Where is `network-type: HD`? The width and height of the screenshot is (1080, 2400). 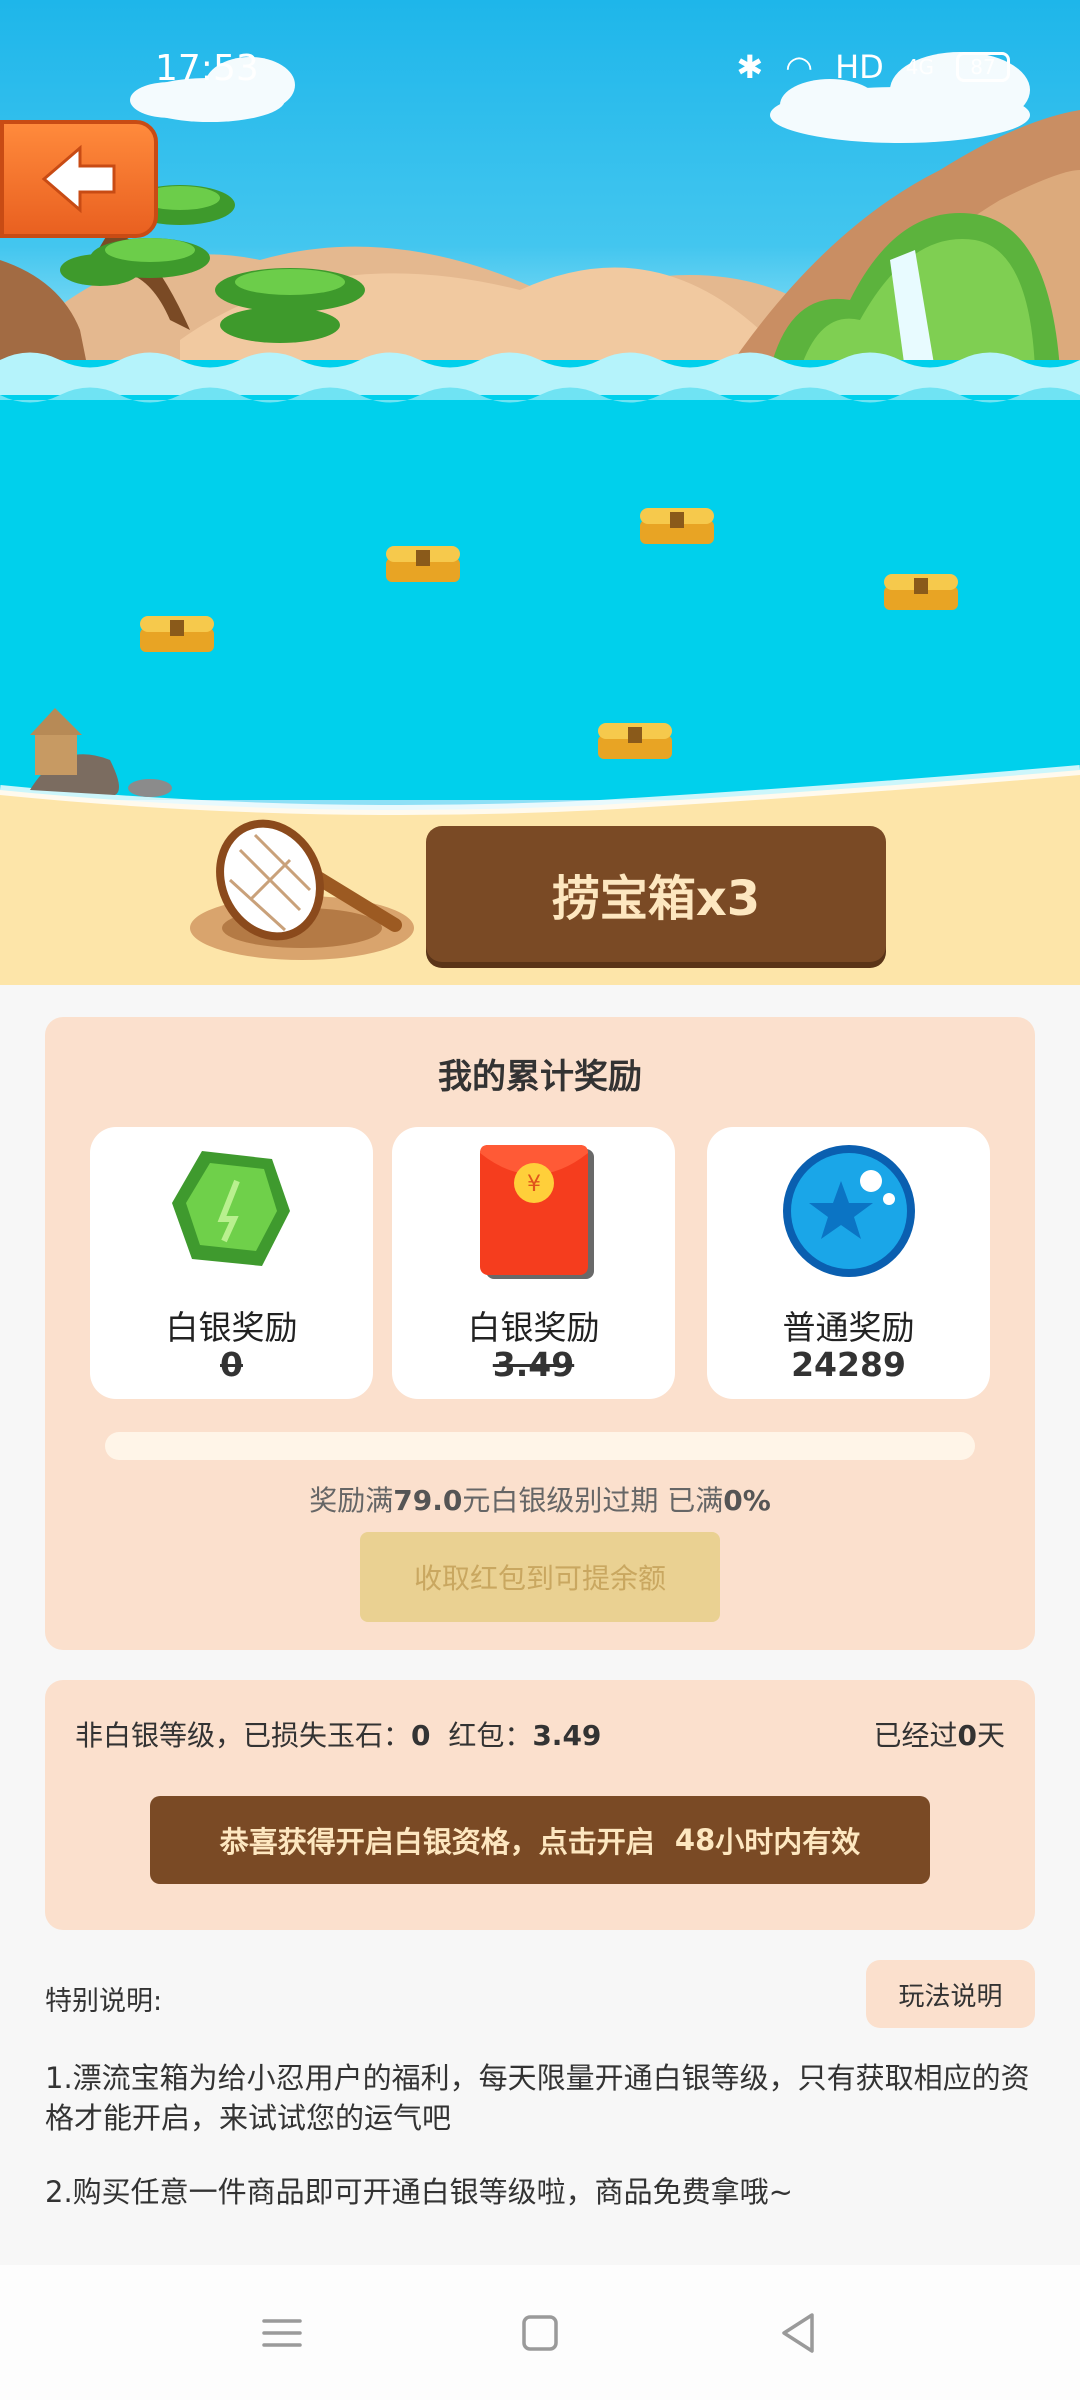
network-type: HD is located at coordinates (859, 67).